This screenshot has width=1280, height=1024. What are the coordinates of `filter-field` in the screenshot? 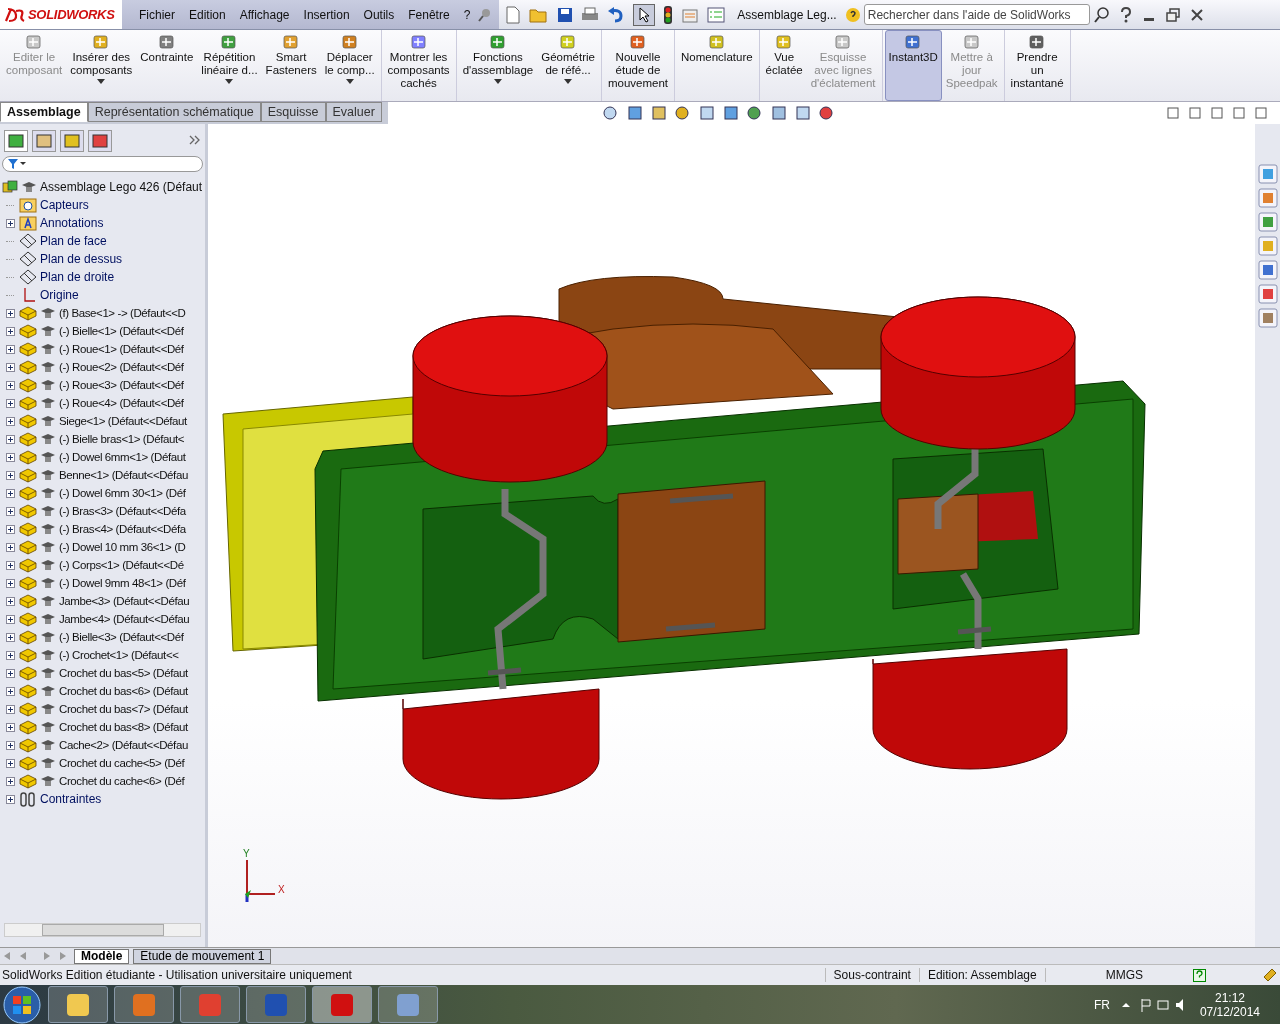 It's located at (102, 164).